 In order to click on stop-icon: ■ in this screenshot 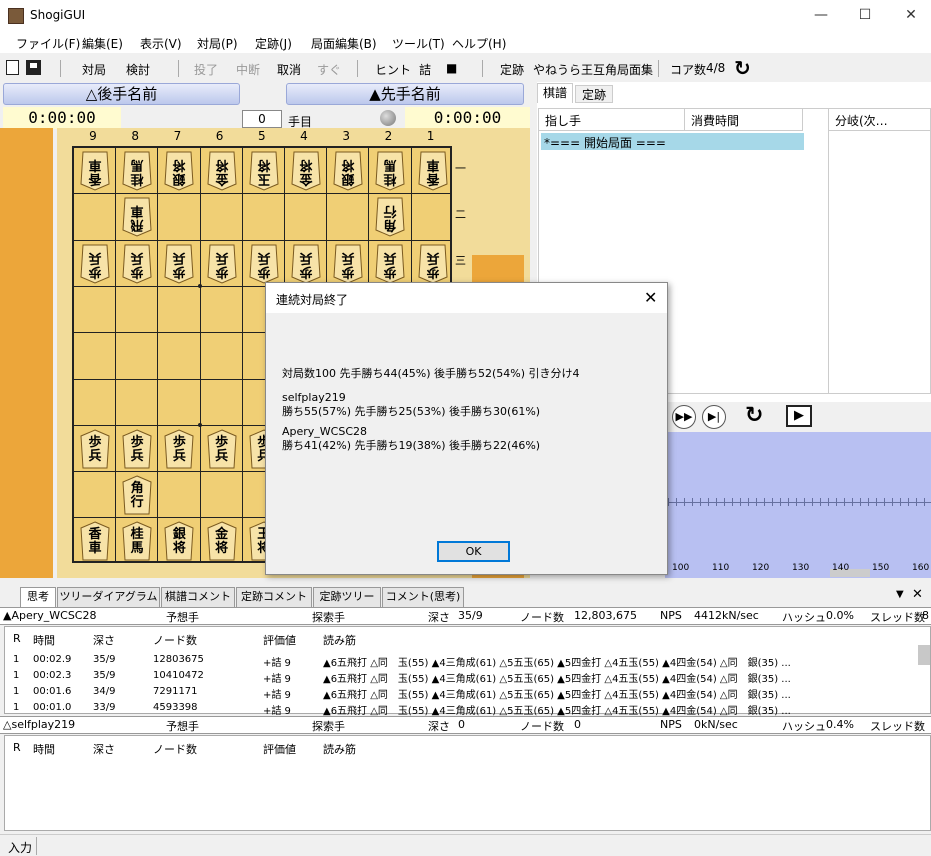, I will do `click(451, 68)`.